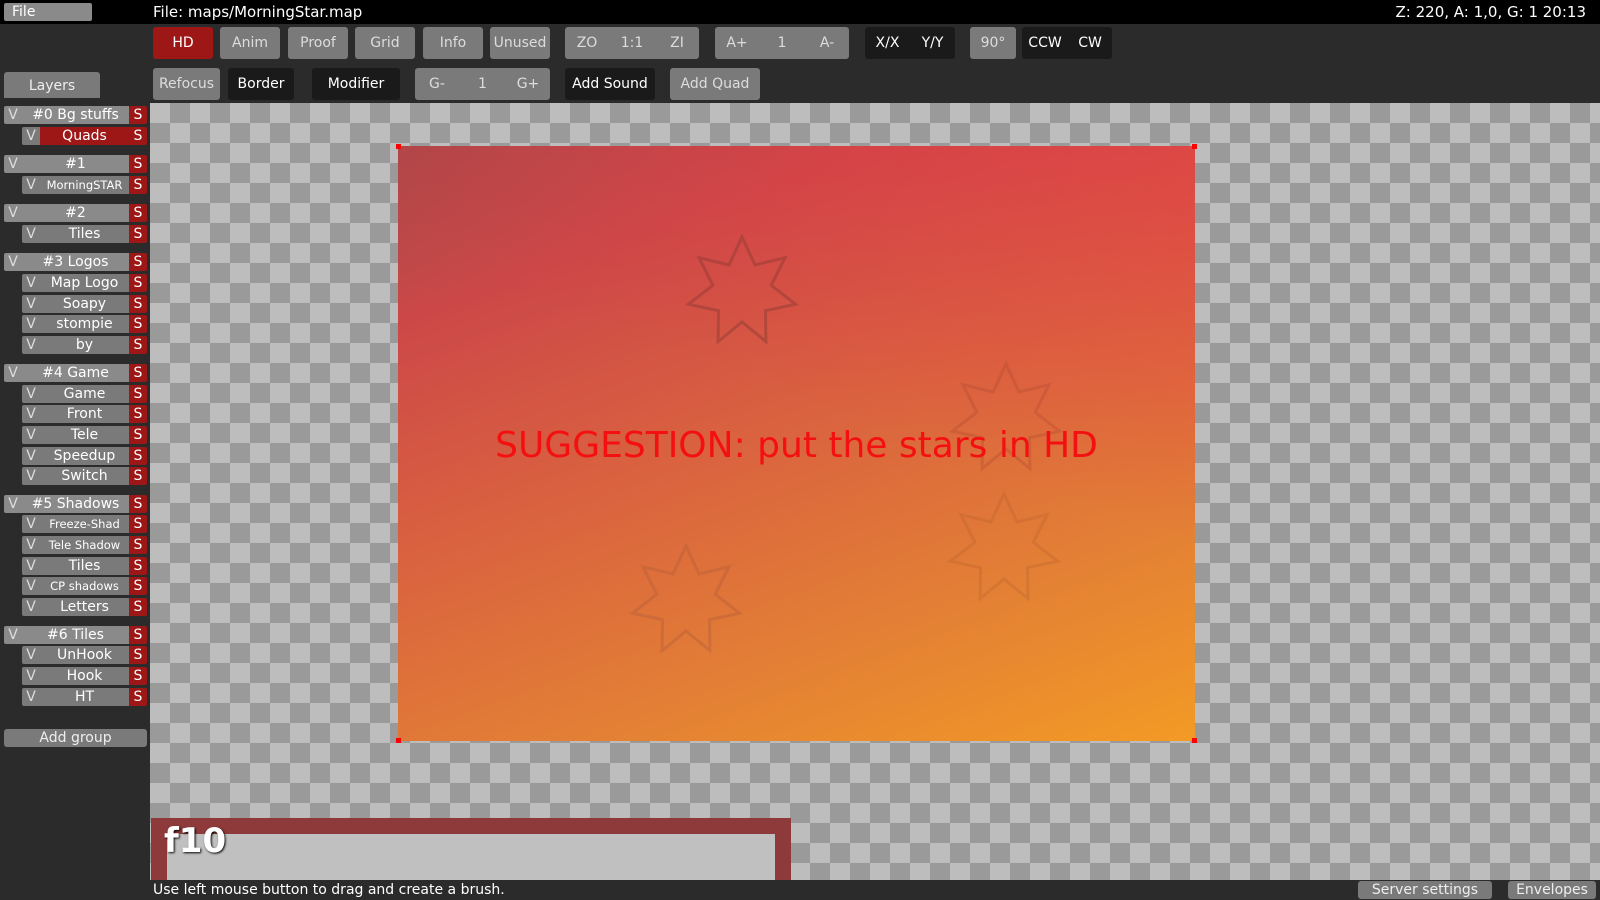 The width and height of the screenshot is (1600, 900). Describe the element at coordinates (84, 676) in the screenshot. I see `layer-row: V Hook S` at that location.